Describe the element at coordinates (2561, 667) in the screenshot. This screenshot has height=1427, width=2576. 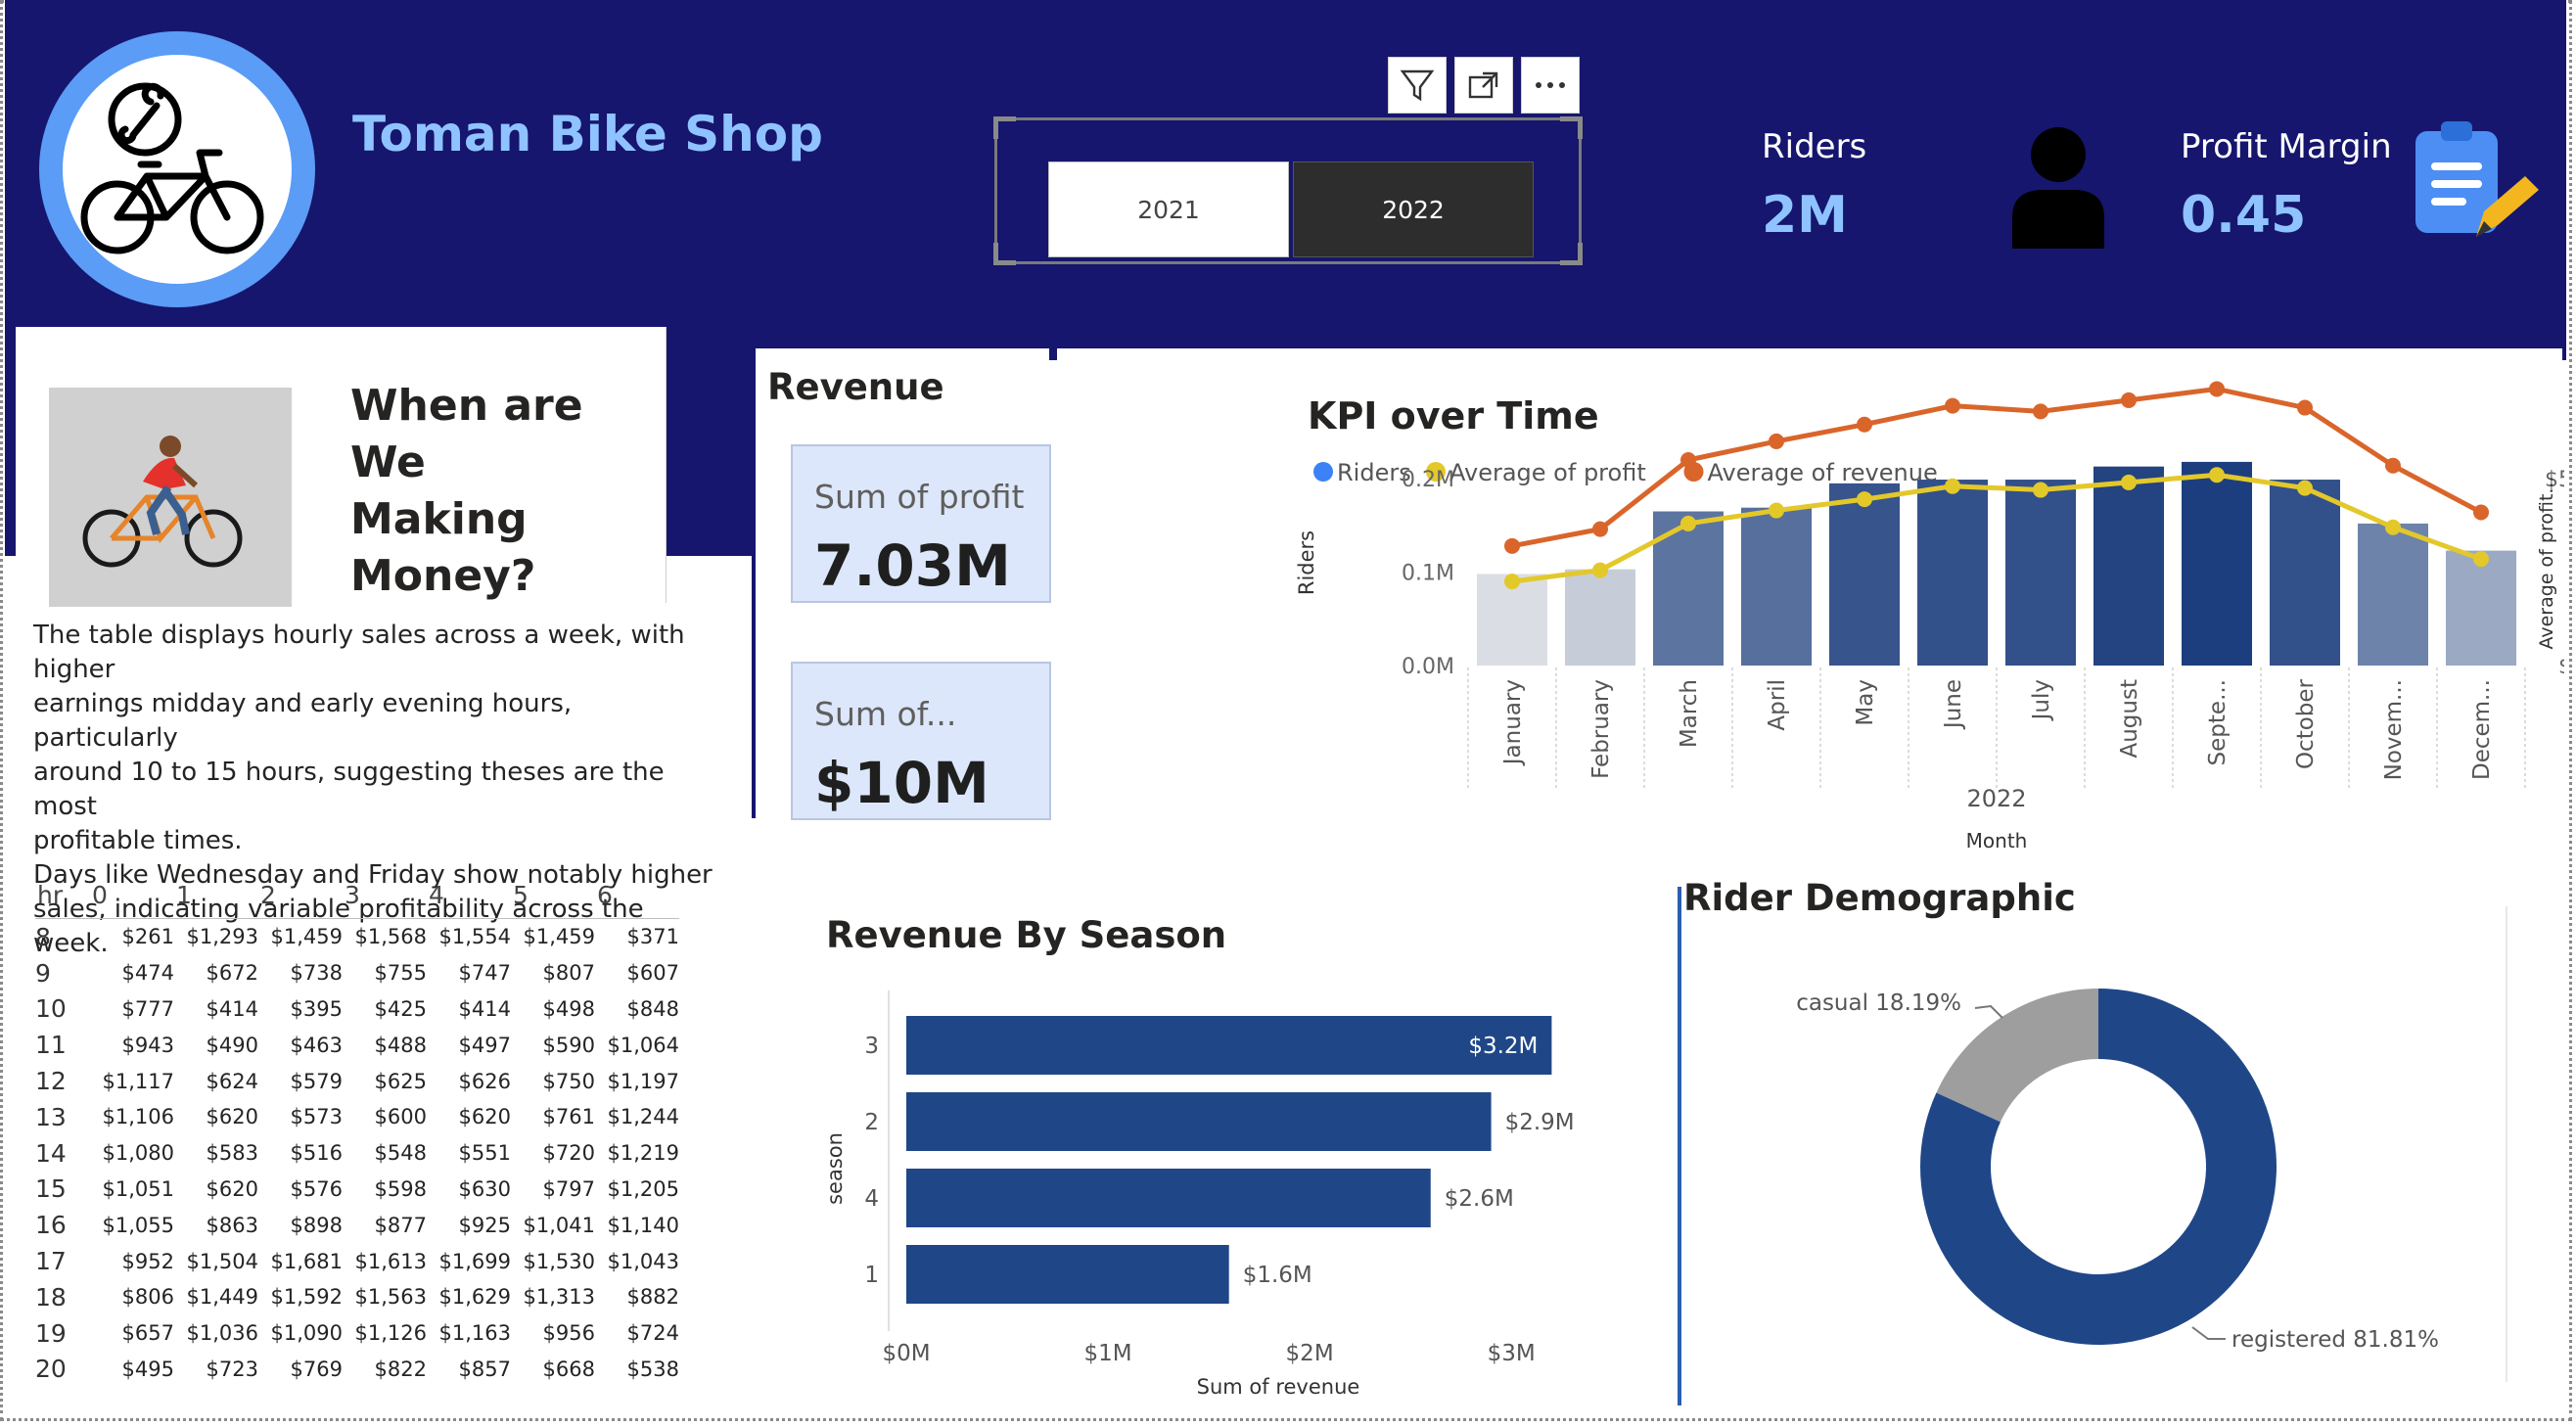
I see `y2-tick-label: $0` at that location.